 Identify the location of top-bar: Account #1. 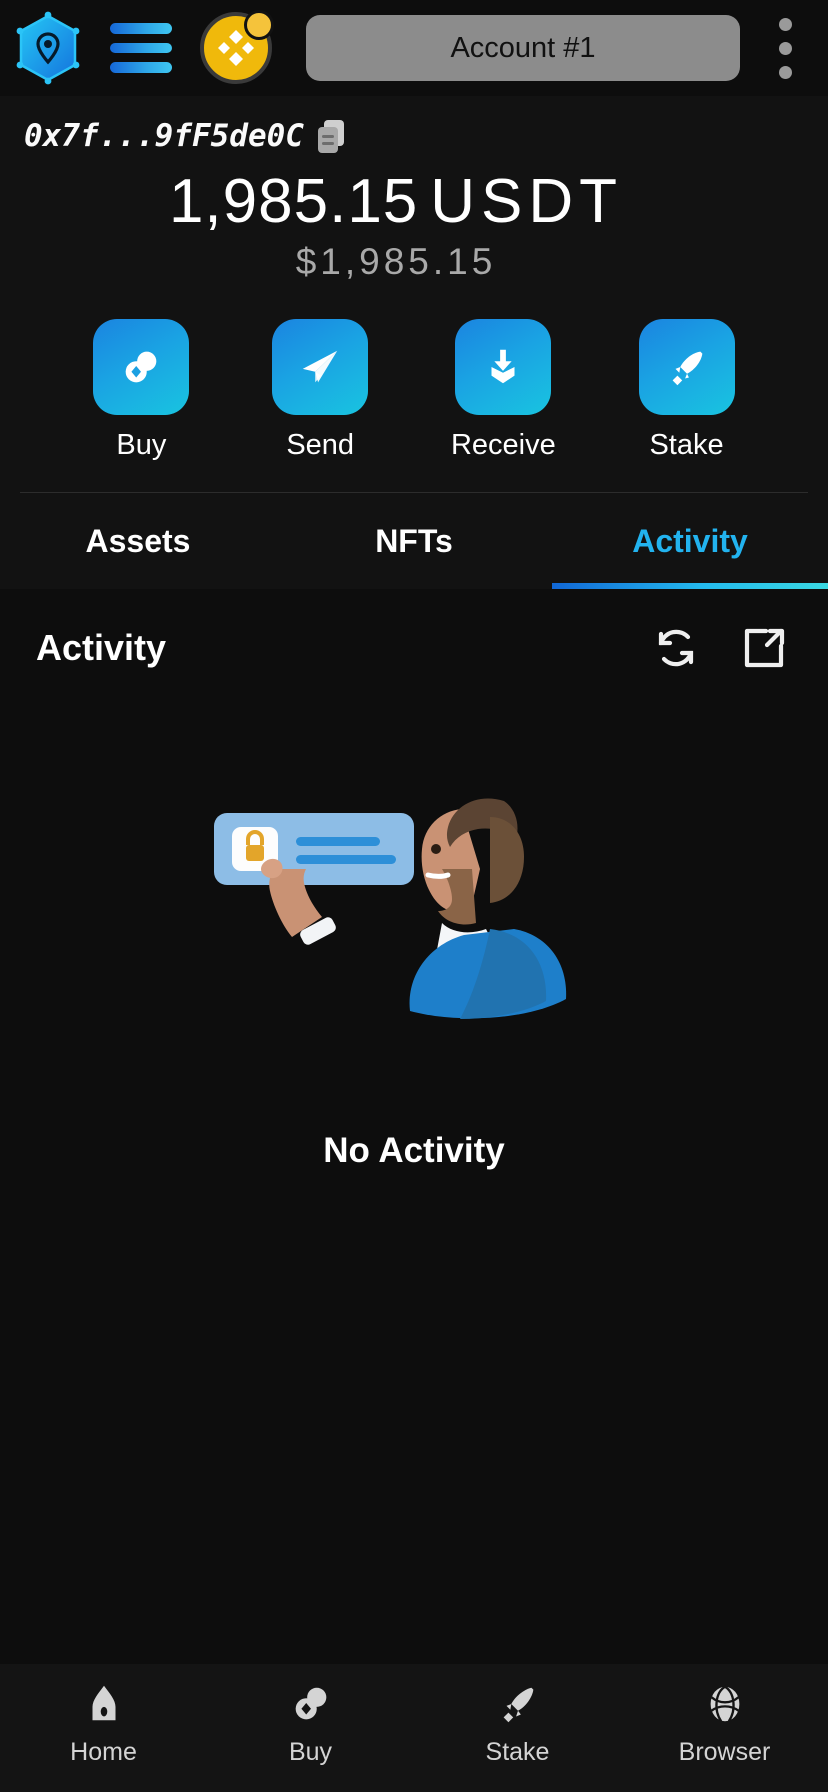
(414, 48).